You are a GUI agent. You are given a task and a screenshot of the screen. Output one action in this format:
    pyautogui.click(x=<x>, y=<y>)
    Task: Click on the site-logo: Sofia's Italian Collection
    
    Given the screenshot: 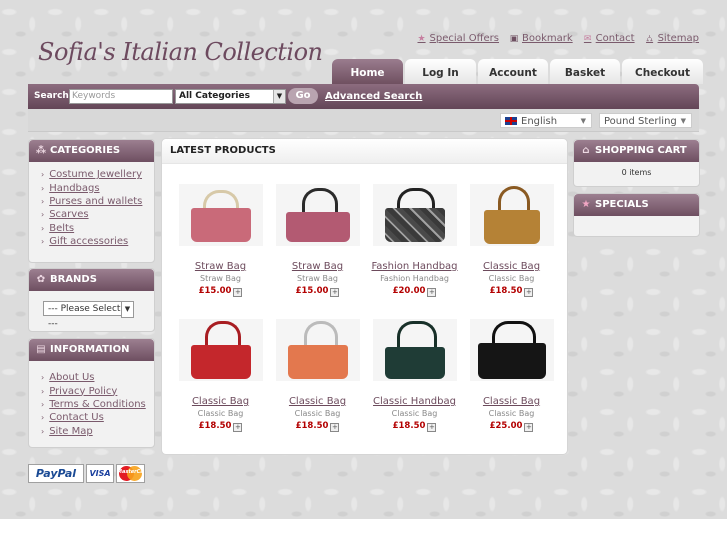 What is the action you would take?
    pyautogui.click(x=180, y=52)
    